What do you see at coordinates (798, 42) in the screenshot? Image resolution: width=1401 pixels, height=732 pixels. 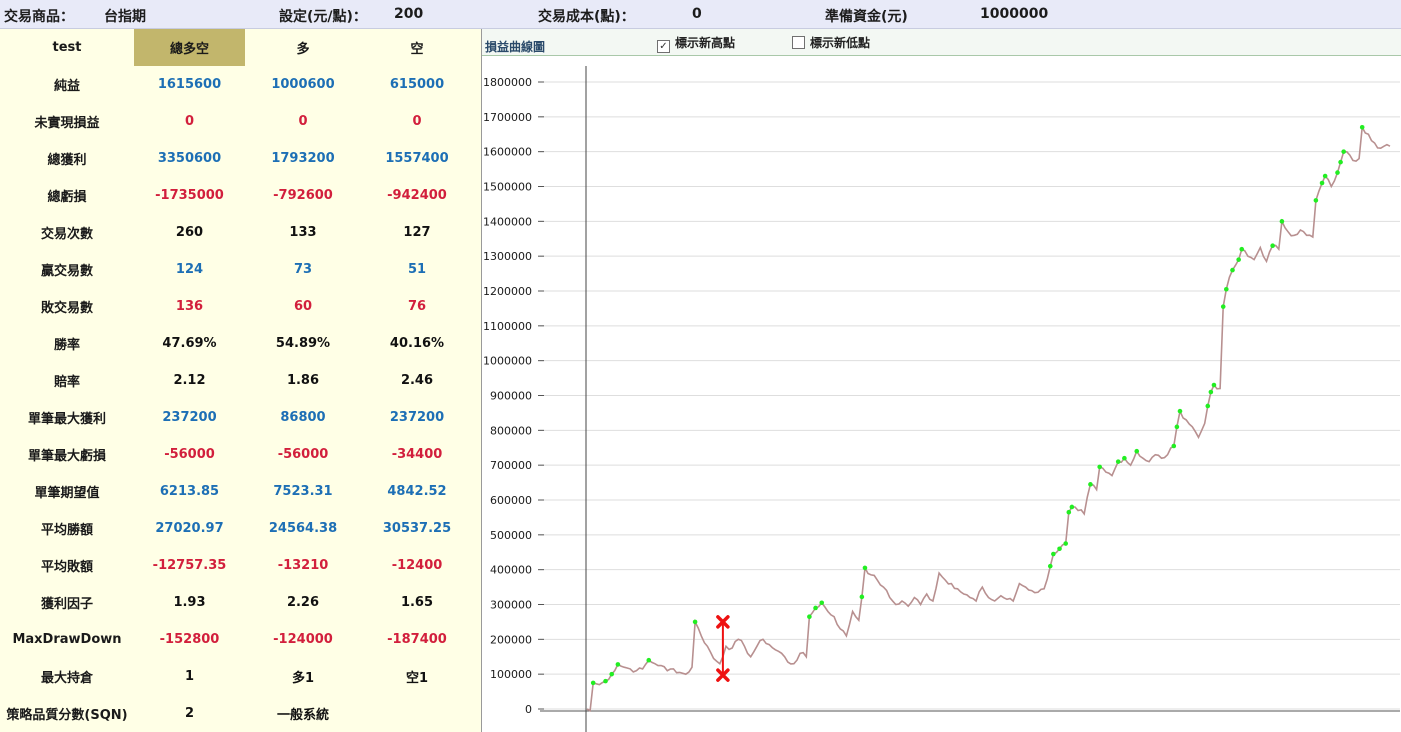 I see `new-low-checkbox` at bounding box center [798, 42].